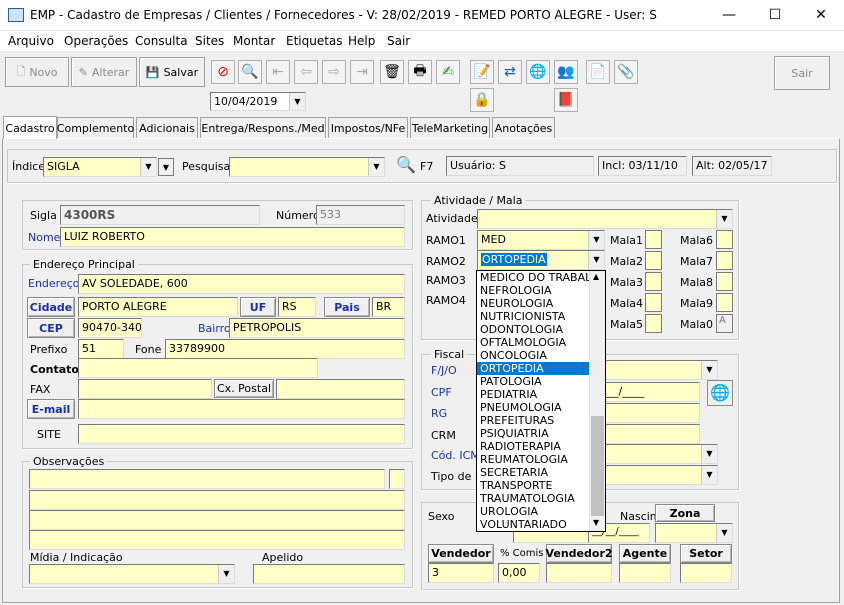 The width and height of the screenshot is (844, 605). Describe the element at coordinates (541, 240) in the screenshot. I see `ramo1-select: MED ▼` at that location.